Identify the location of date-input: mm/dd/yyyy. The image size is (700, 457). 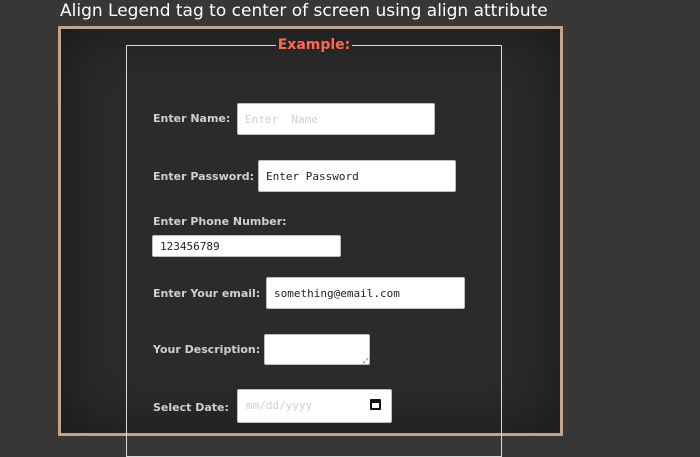
(314, 406).